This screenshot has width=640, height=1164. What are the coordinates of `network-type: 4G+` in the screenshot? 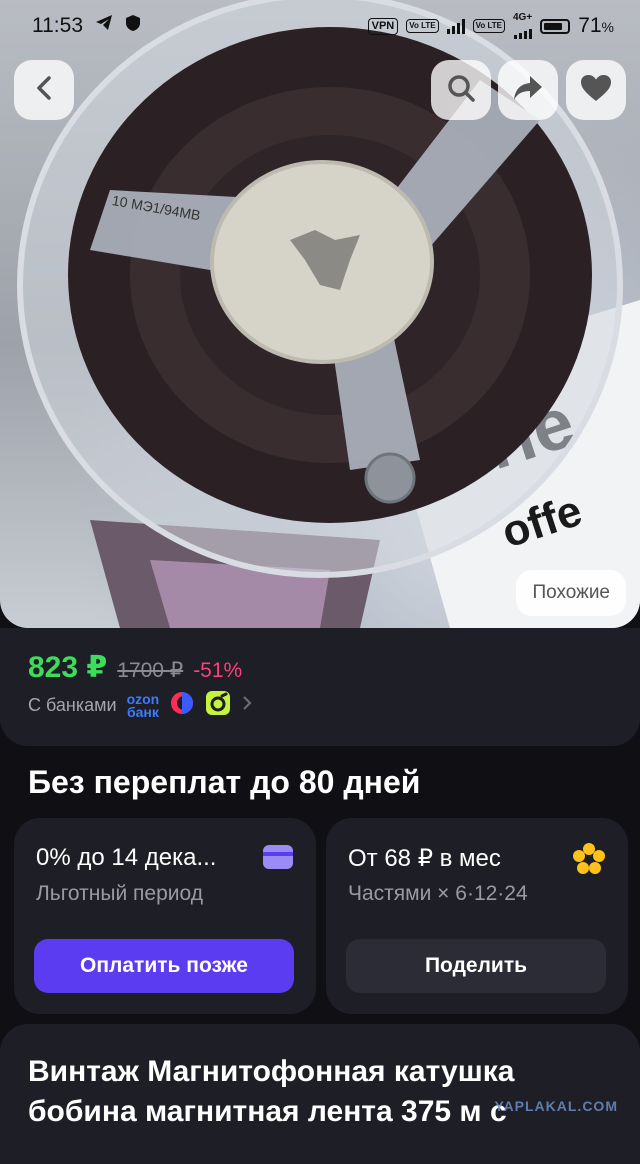 It's located at (523, 17).